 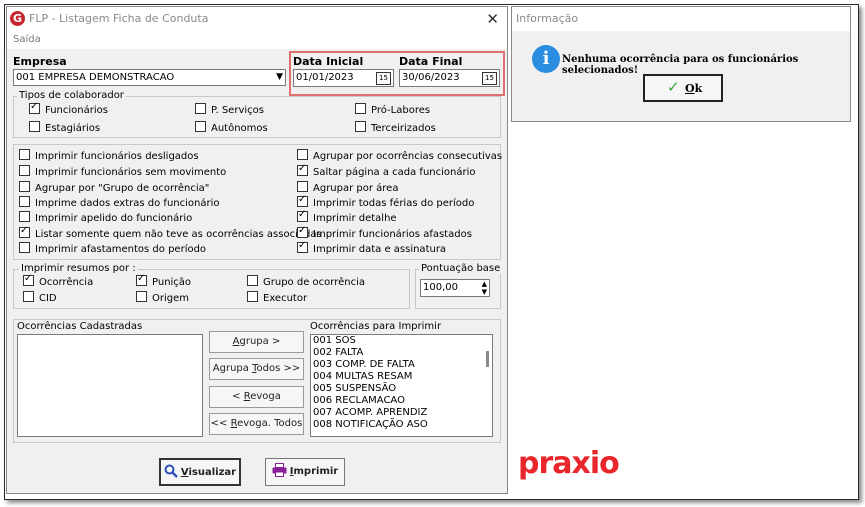 What do you see at coordinates (392, 109) in the screenshot?
I see `checkbox-pro-labores: Pró-Labores` at bounding box center [392, 109].